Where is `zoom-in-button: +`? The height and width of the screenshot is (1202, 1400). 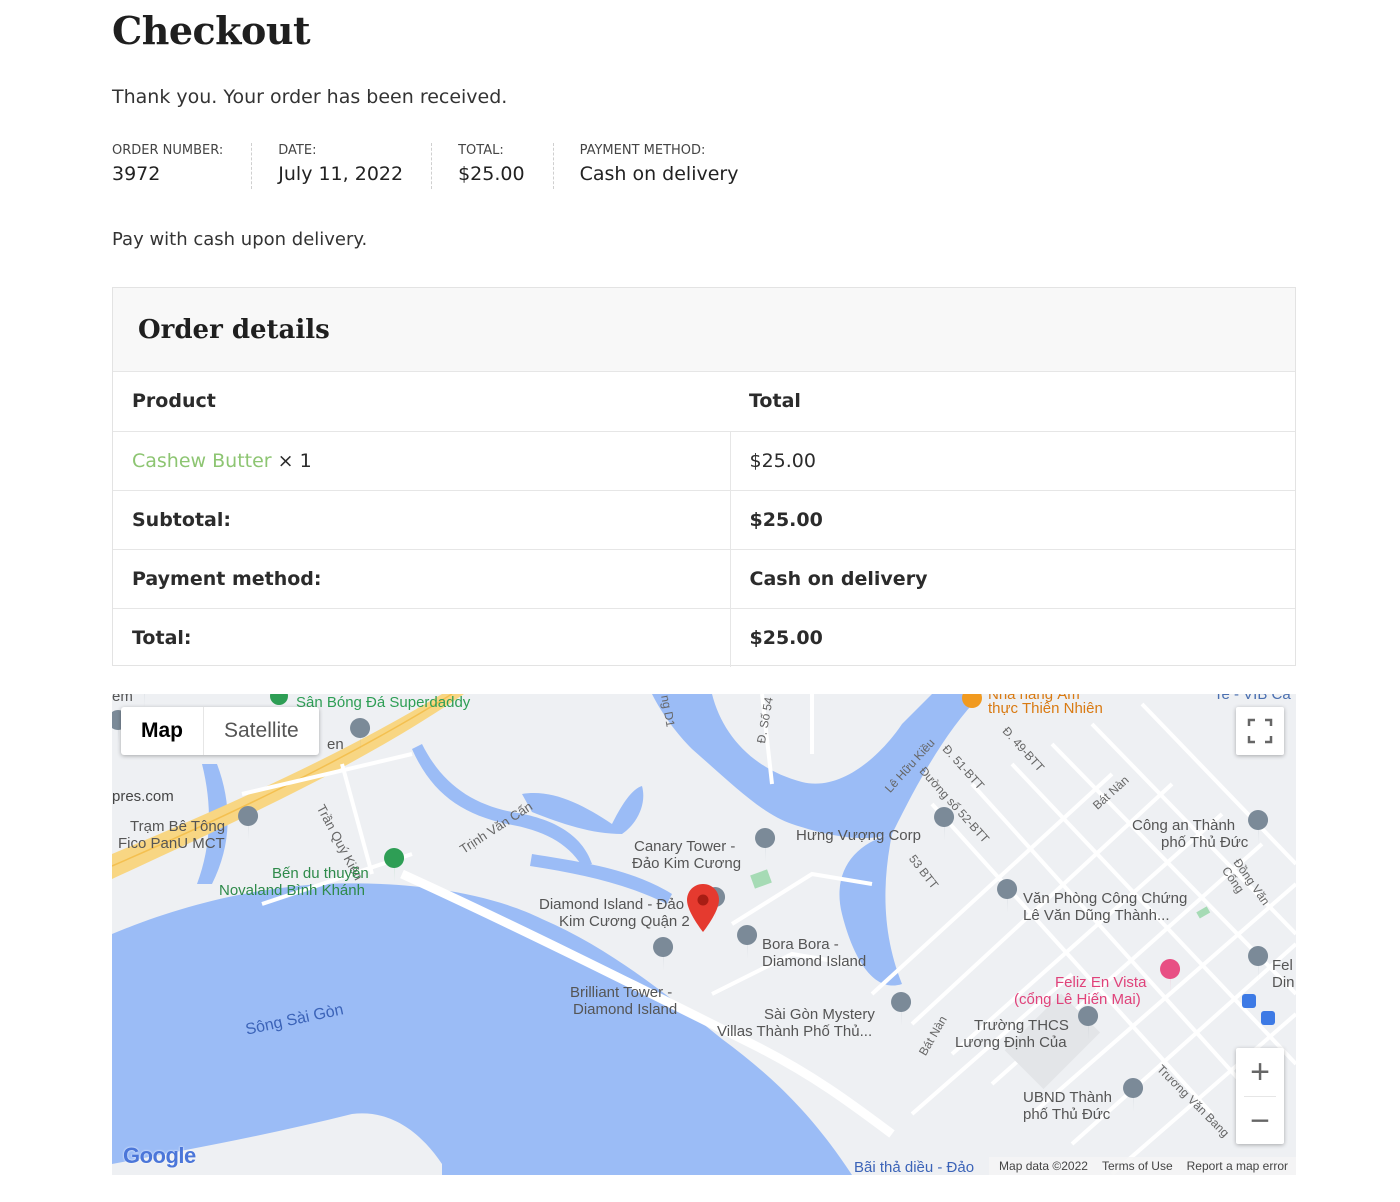
zoom-in-button: + is located at coordinates (1260, 1072).